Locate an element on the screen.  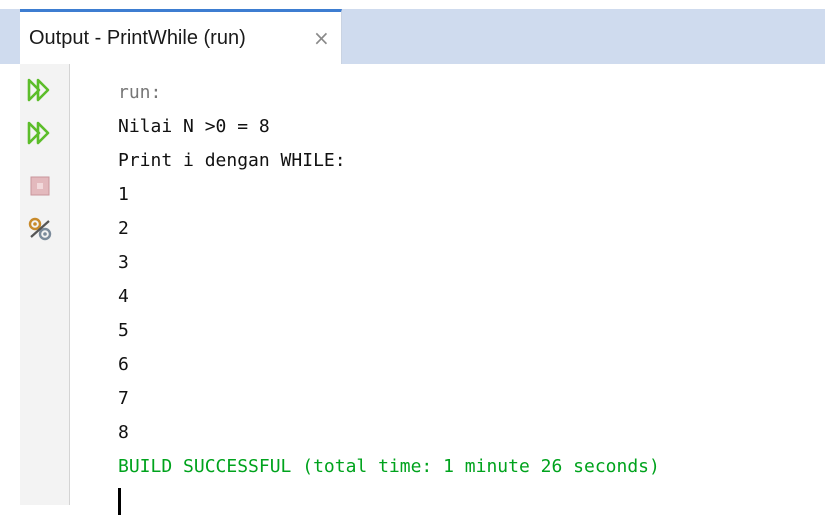
output-line: Nilai N >0 = 8 is located at coordinates (194, 126).